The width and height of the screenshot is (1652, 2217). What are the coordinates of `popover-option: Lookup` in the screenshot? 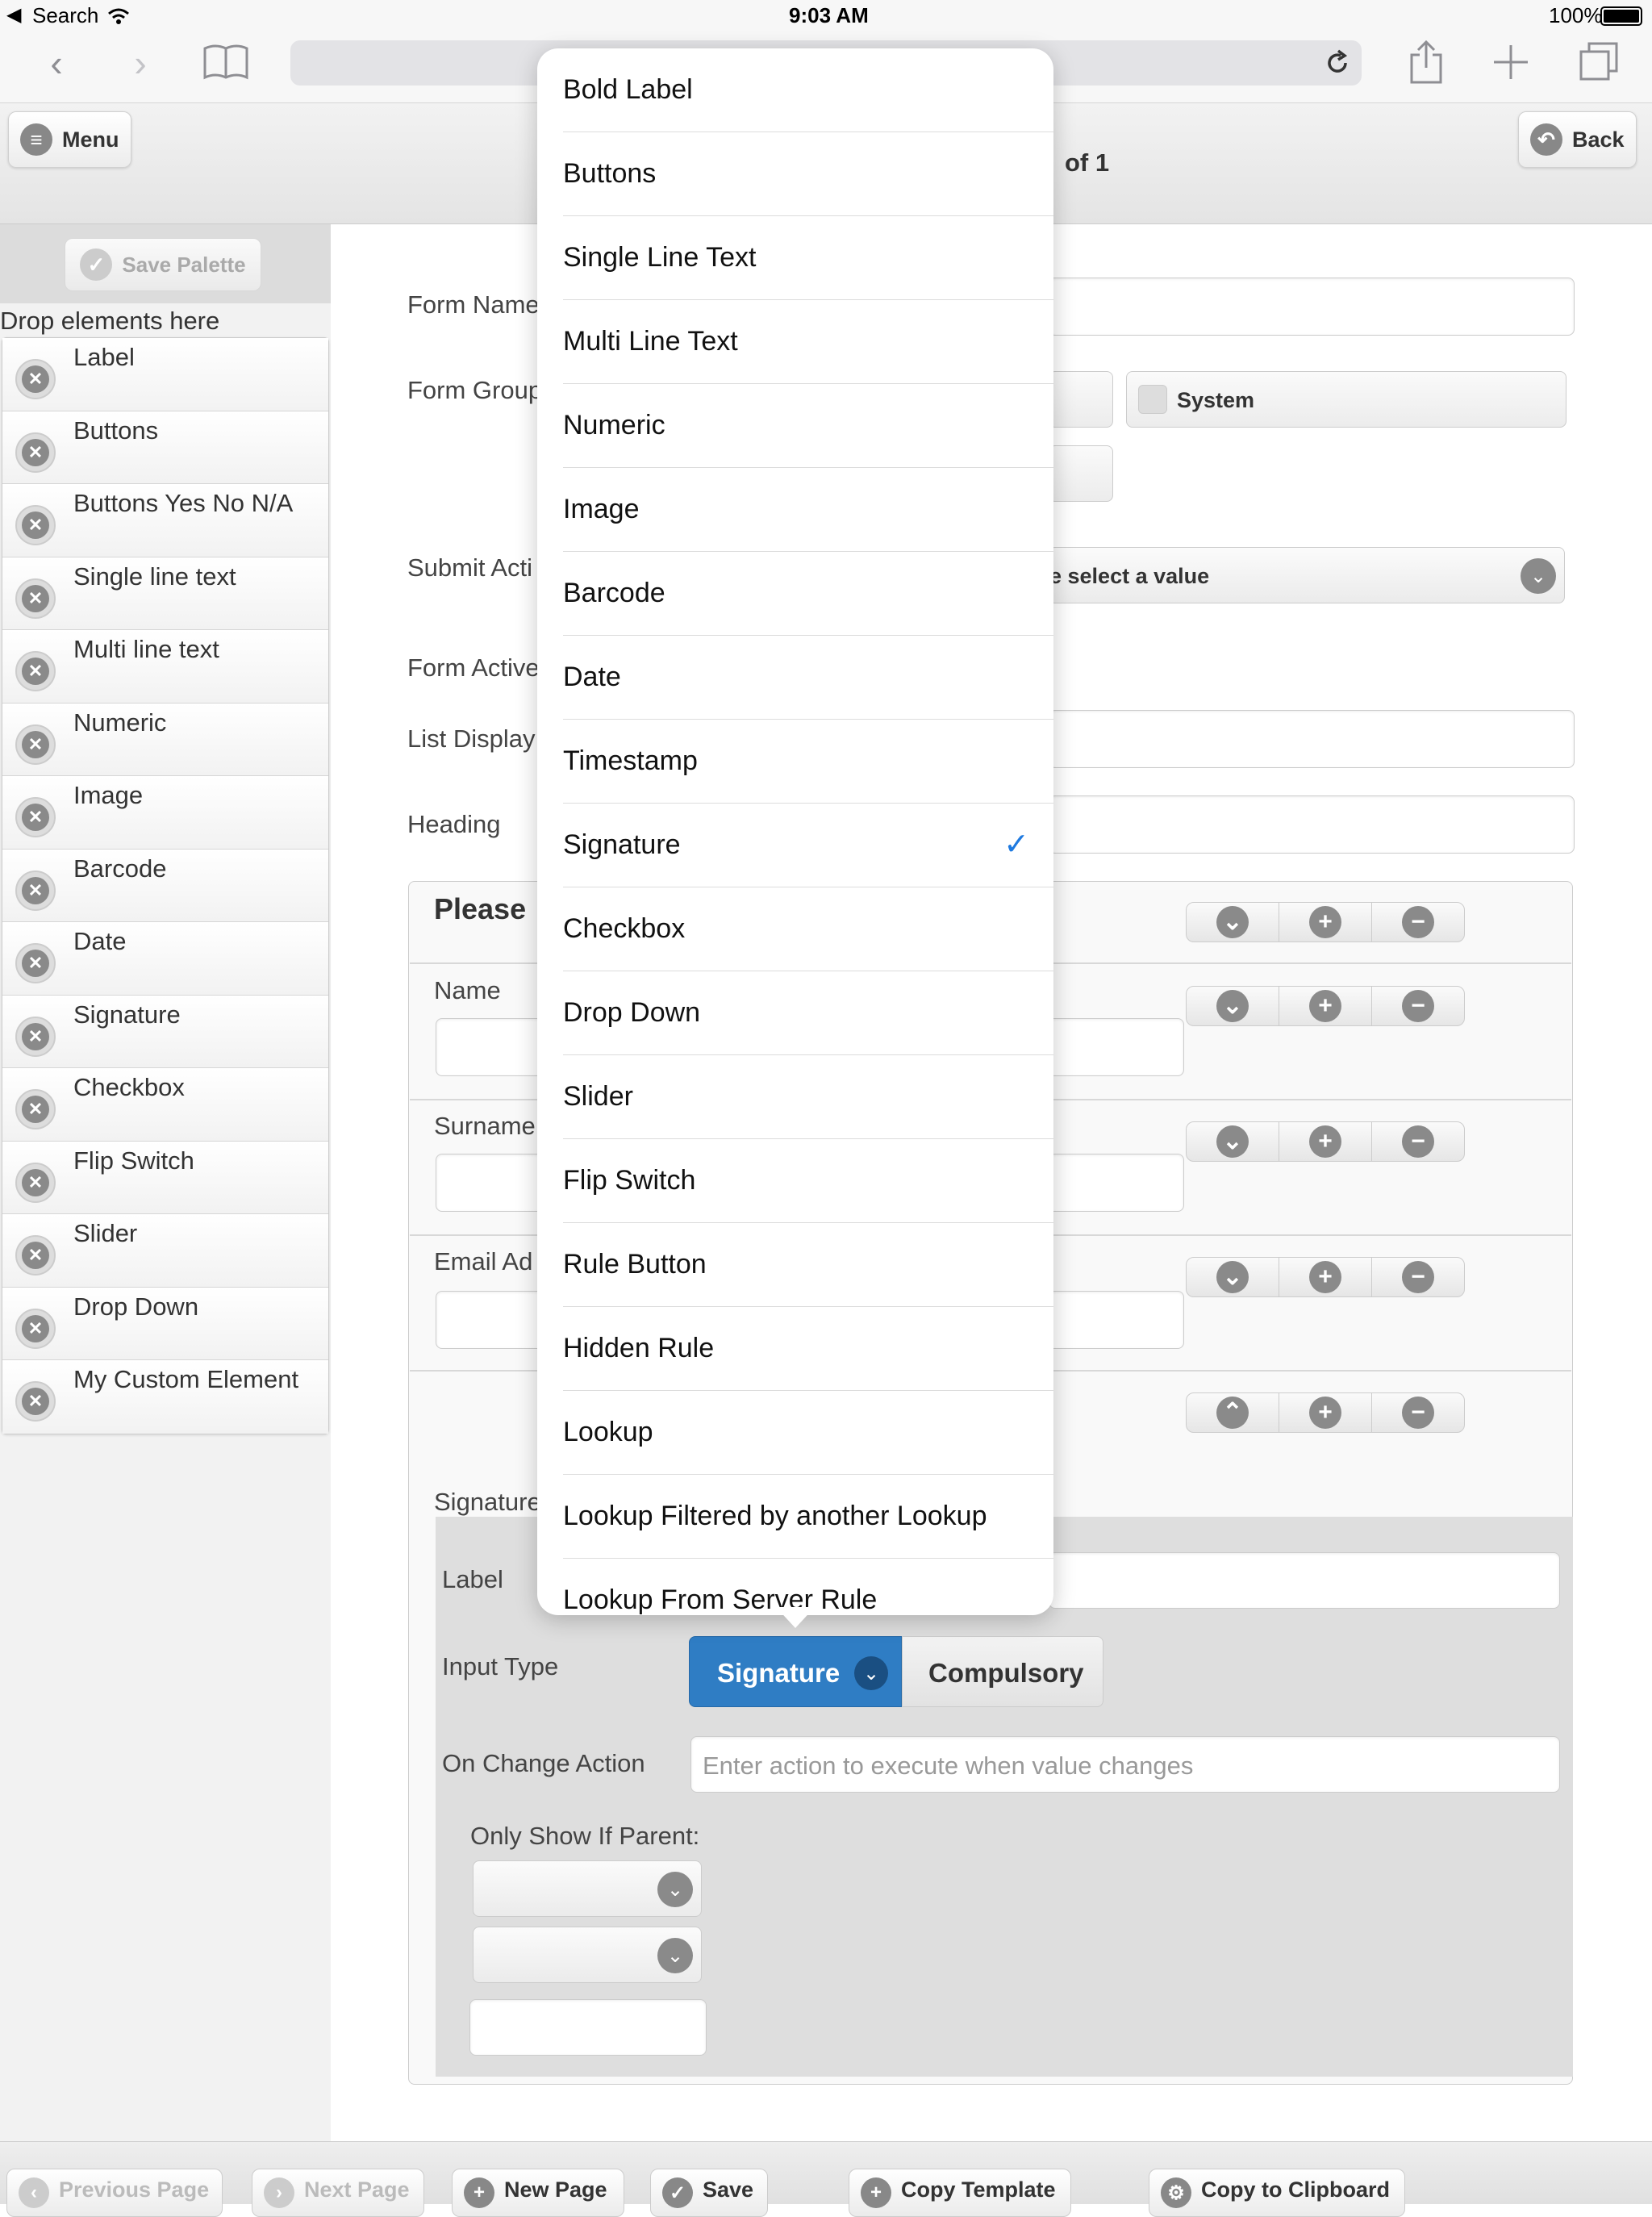 It's located at (808, 1433).